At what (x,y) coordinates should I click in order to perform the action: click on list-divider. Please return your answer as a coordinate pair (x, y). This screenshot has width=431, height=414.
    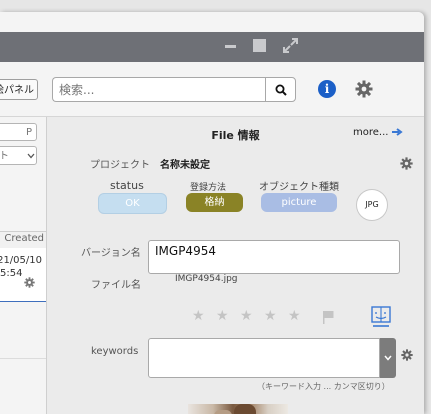
    Looking at the image, I should click on (23, 358).